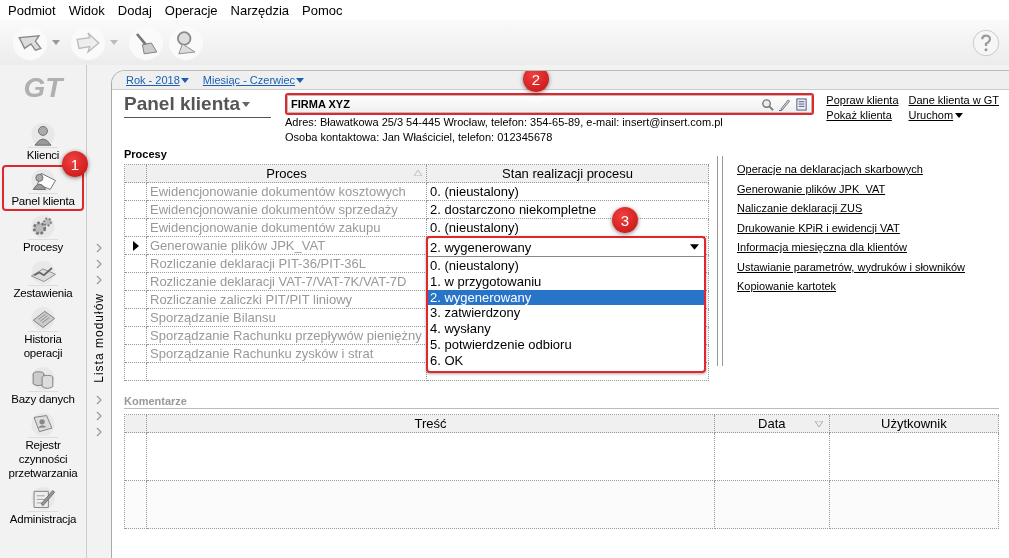 The height and width of the screenshot is (558, 1009). Describe the element at coordinates (287, 210) in the screenshot. I see `table-cell: Ewidencjonowanie dokumentów sprzedaży` at that location.